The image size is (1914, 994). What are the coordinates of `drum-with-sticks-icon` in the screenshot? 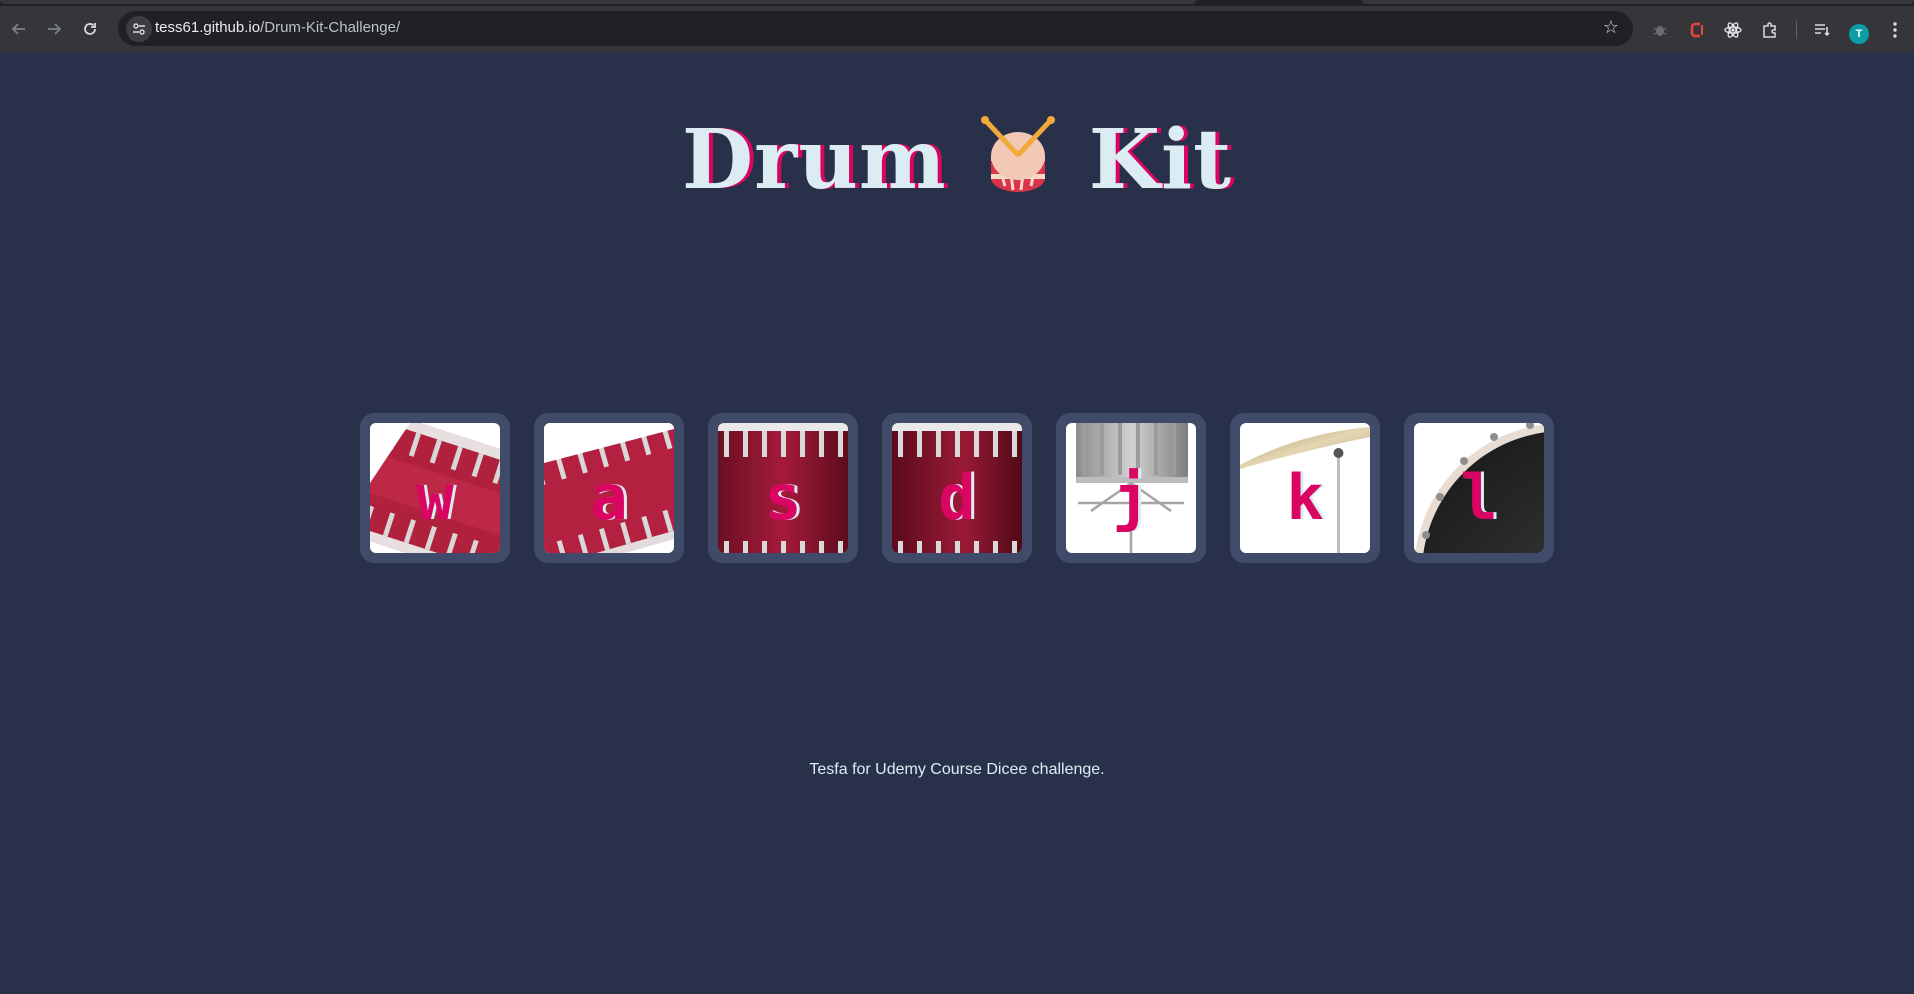 It's located at (1018, 155).